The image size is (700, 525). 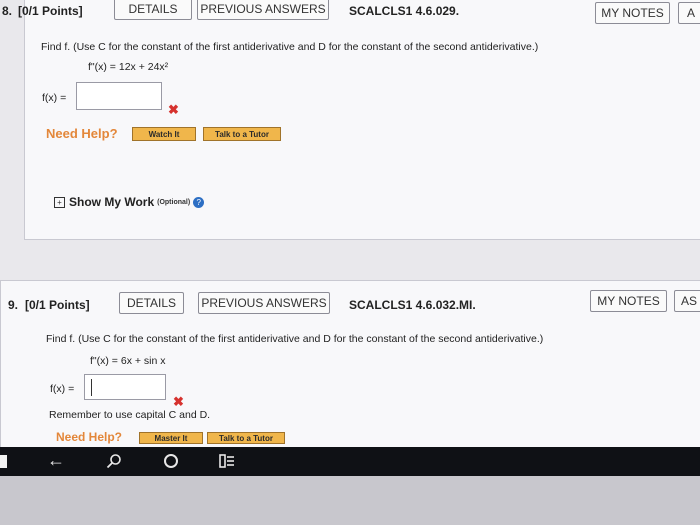 I want to click on q9-need-help-label: Need Help?, so click(x=89, y=437).